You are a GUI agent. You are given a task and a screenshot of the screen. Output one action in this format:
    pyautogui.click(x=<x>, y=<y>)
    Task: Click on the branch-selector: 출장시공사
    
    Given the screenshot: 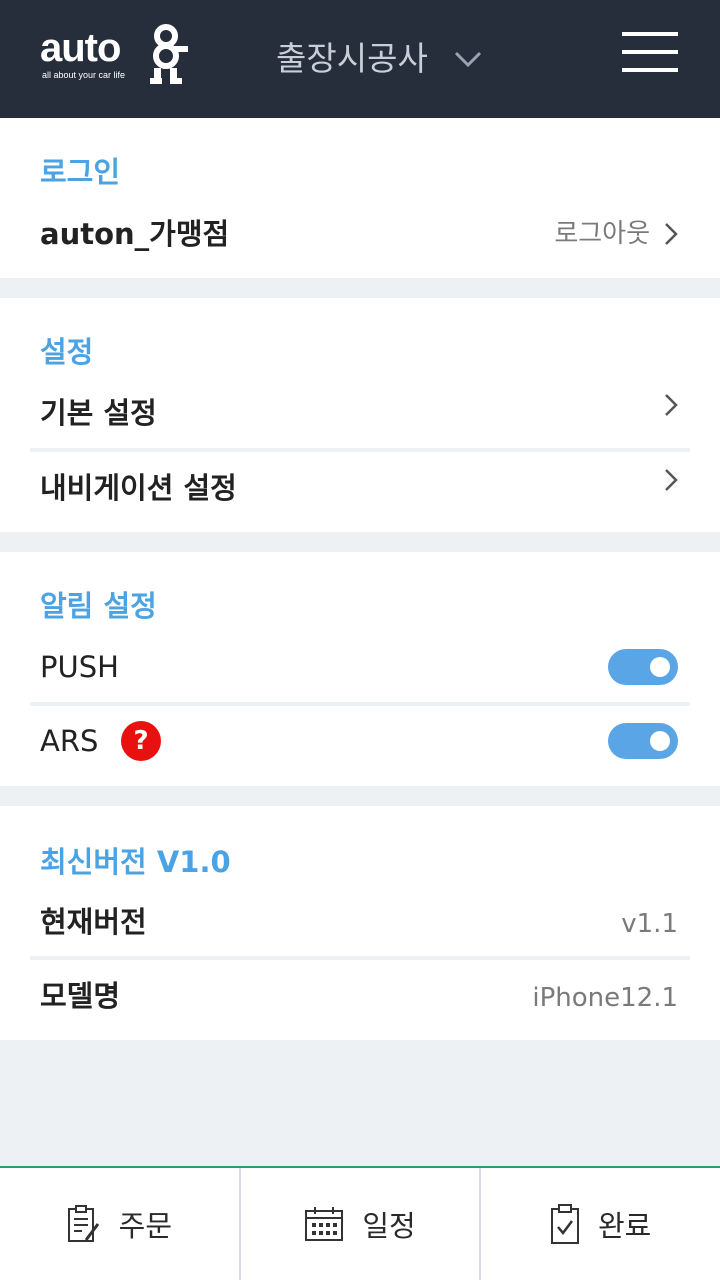 What is the action you would take?
    pyautogui.click(x=379, y=59)
    